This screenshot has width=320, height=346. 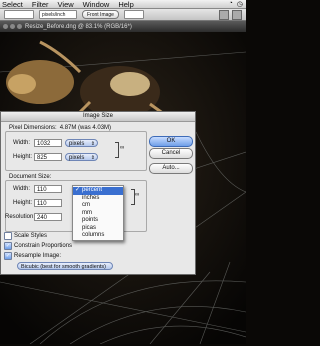 I want to click on window-controls, so click(x=12, y=26).